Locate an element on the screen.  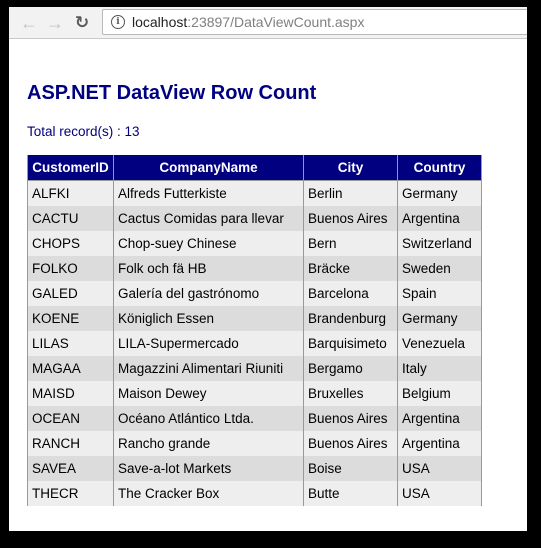
table-row: ALFKI Alfreds Futterkiste Berlin Germany is located at coordinates (254, 193).